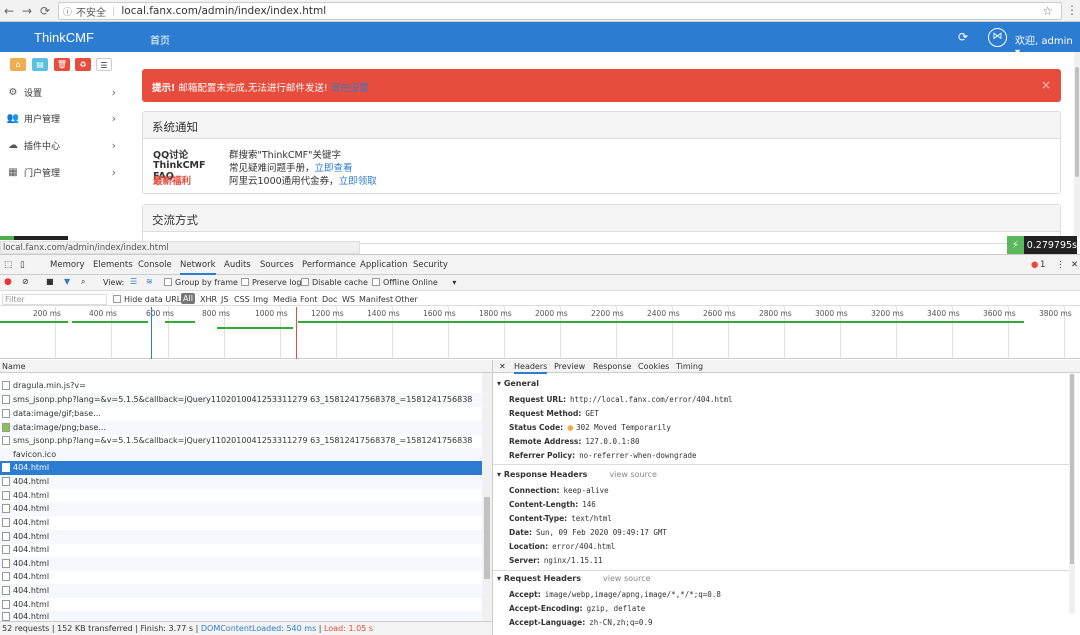  I want to click on throttle-select: Online ▾, so click(434, 282).